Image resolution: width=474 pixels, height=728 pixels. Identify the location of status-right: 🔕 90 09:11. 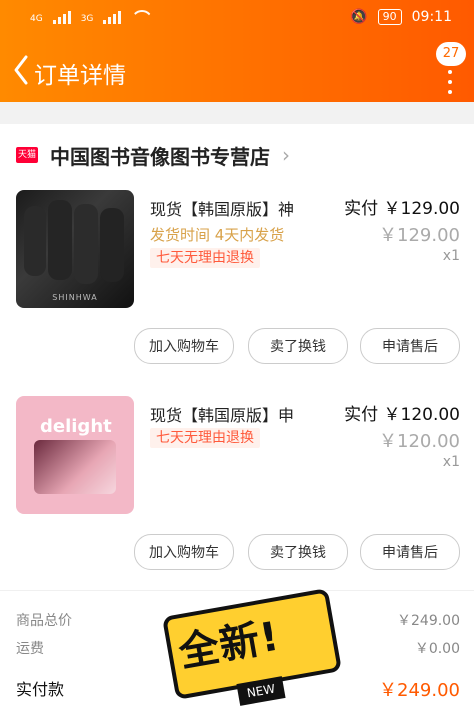
(401, 17).